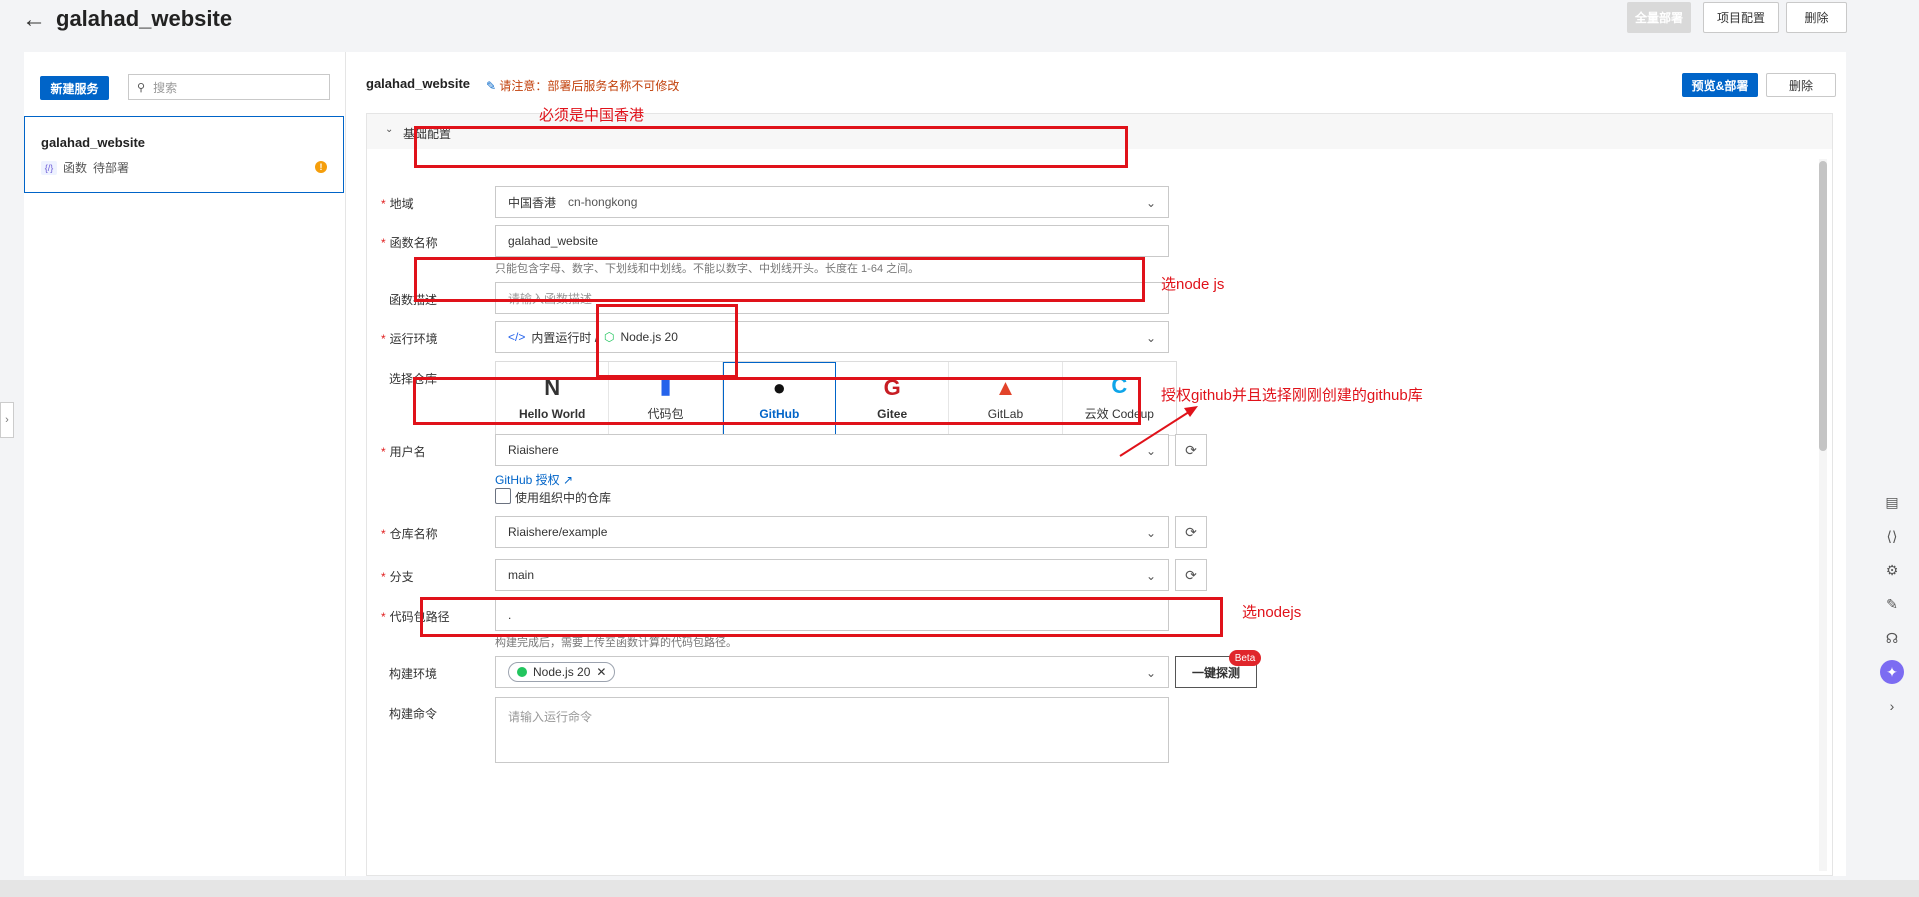 This screenshot has width=1919, height=897. I want to click on deploy-all-button: 全量部署, so click(1659, 17).